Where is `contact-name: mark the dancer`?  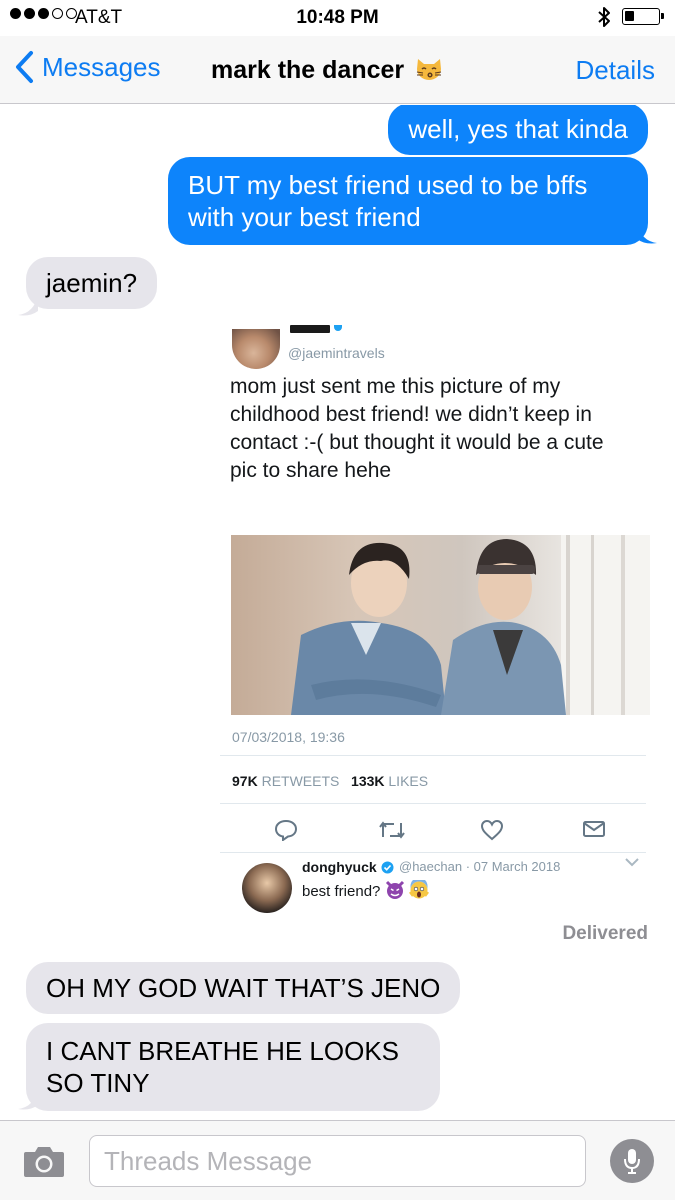
contact-name: mark the dancer is located at coordinates (308, 69).